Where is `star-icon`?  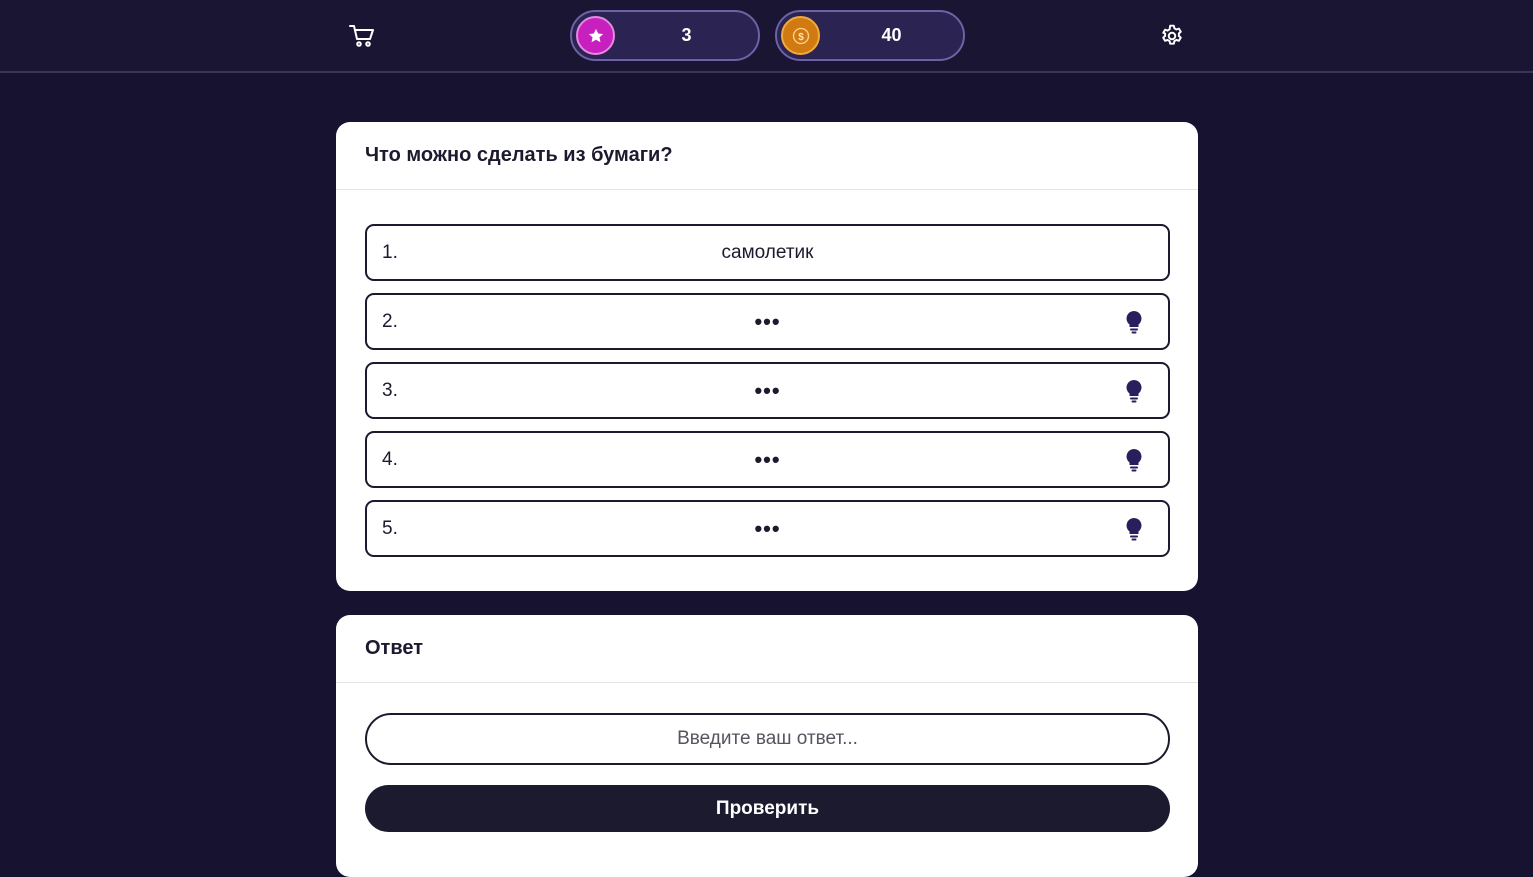
star-icon is located at coordinates (595, 35).